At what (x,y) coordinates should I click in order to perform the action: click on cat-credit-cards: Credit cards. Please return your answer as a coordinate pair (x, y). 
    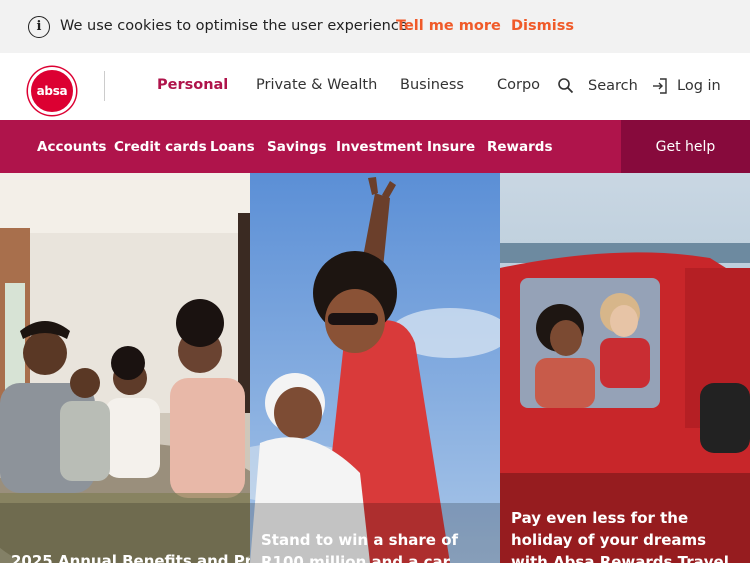
    Looking at the image, I should click on (160, 147).